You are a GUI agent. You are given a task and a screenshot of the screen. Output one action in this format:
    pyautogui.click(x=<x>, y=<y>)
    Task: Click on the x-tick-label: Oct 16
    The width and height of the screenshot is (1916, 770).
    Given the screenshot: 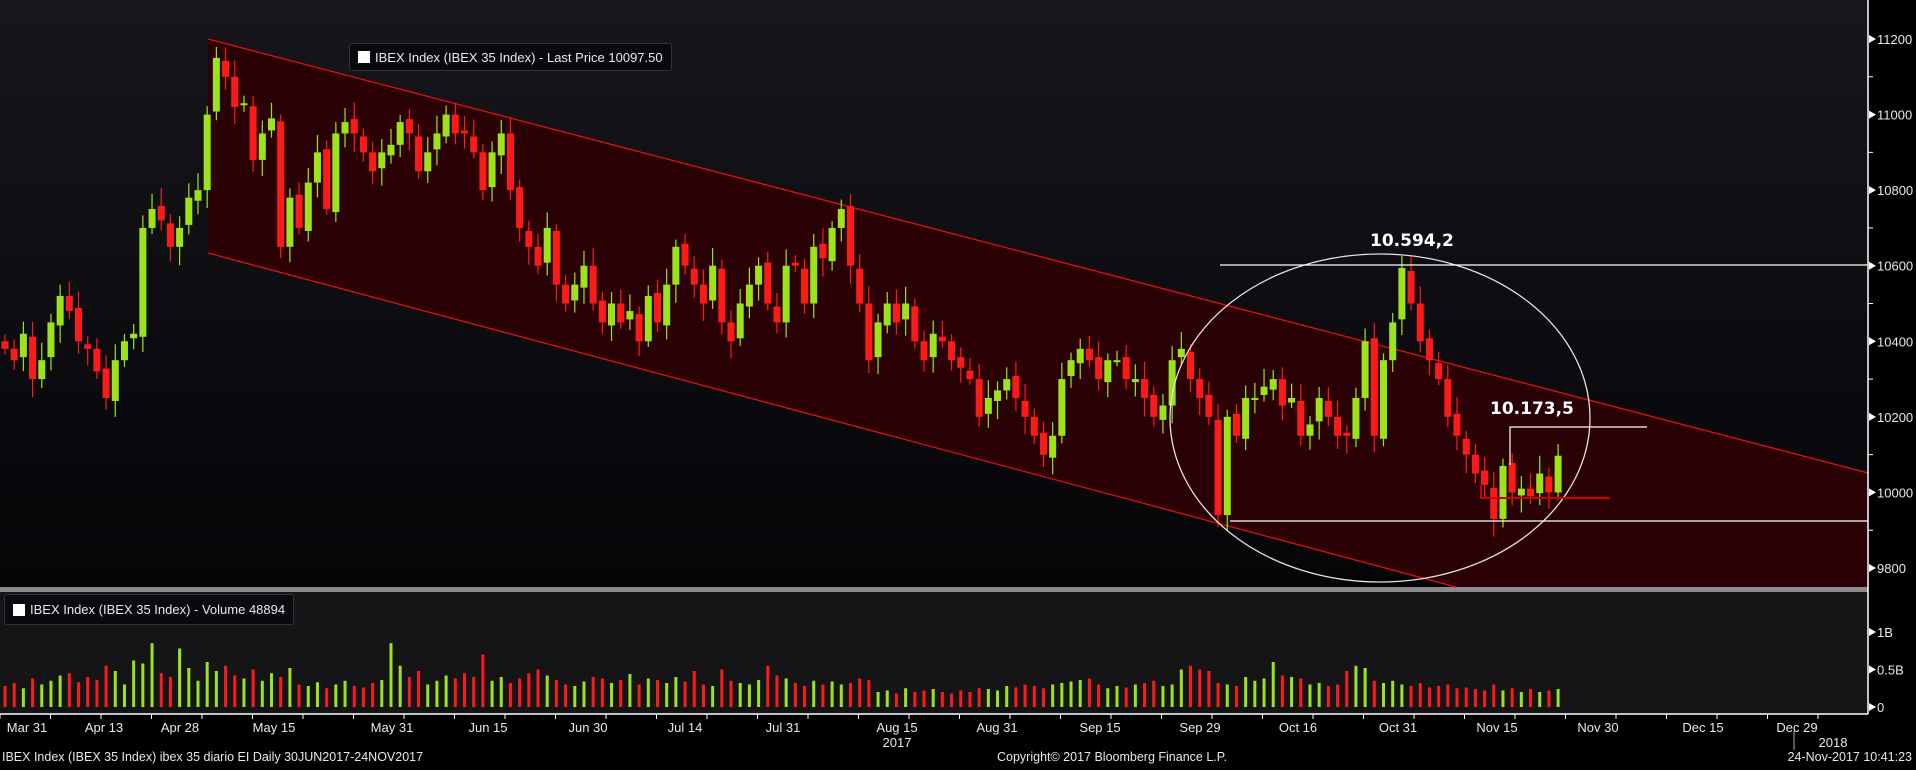 What is the action you would take?
    pyautogui.click(x=1298, y=727)
    